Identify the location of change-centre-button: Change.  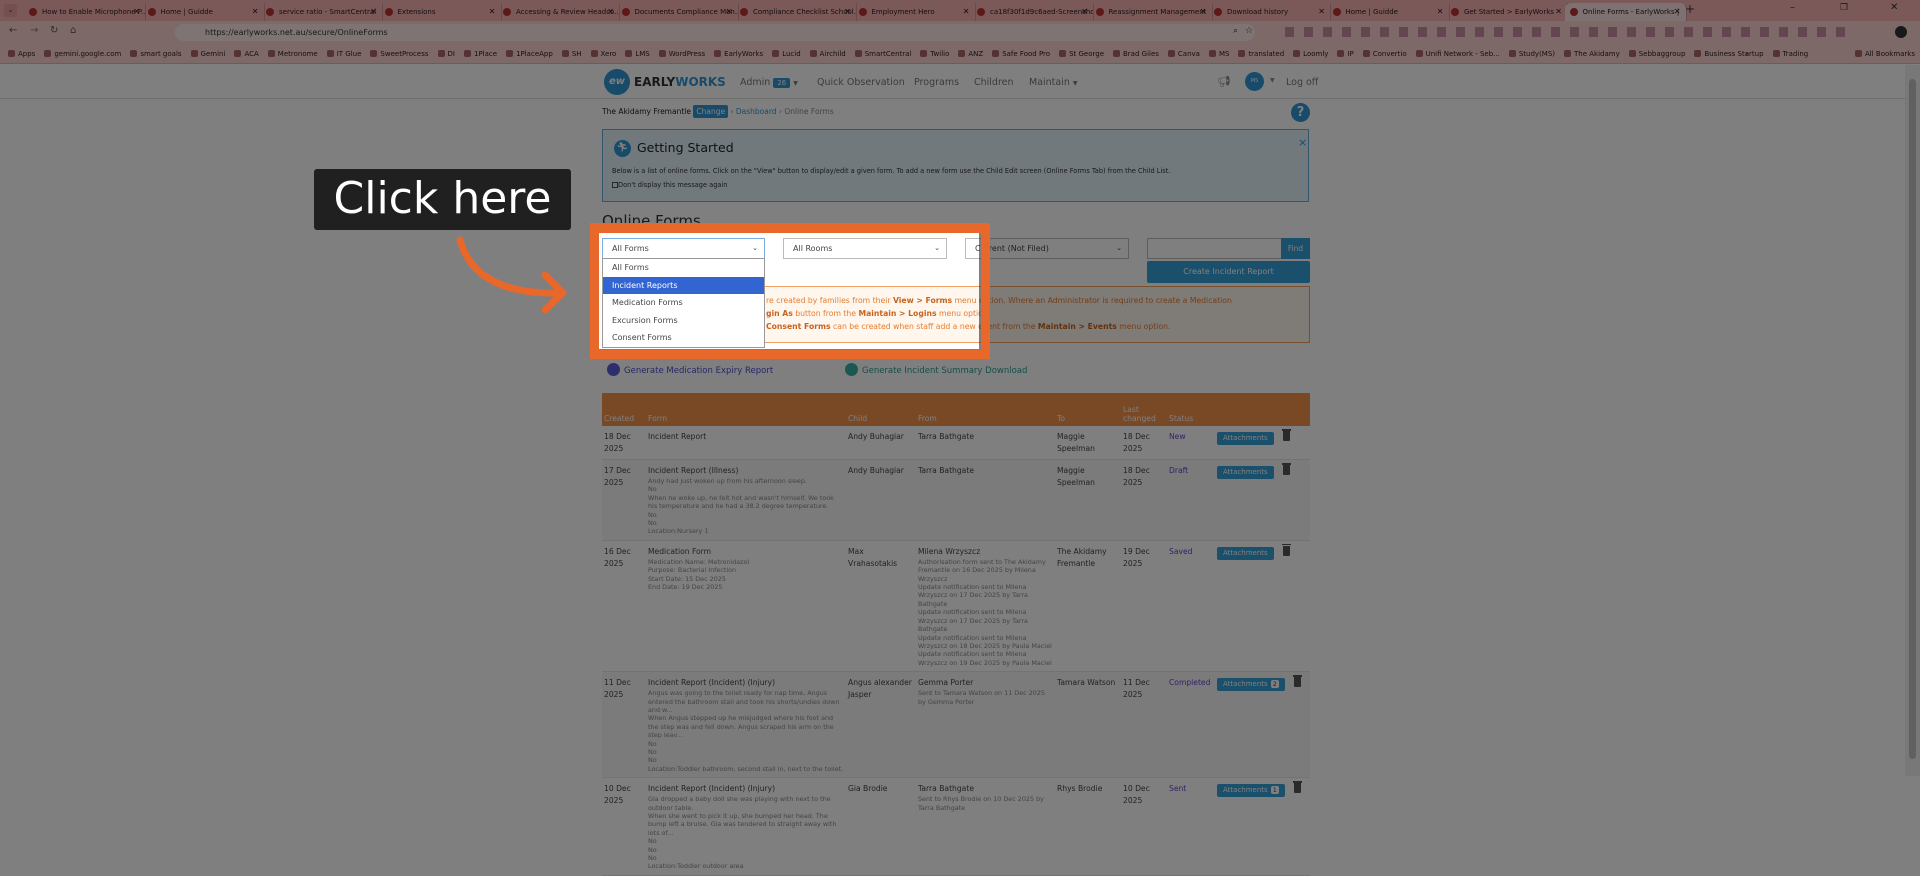
(711, 111).